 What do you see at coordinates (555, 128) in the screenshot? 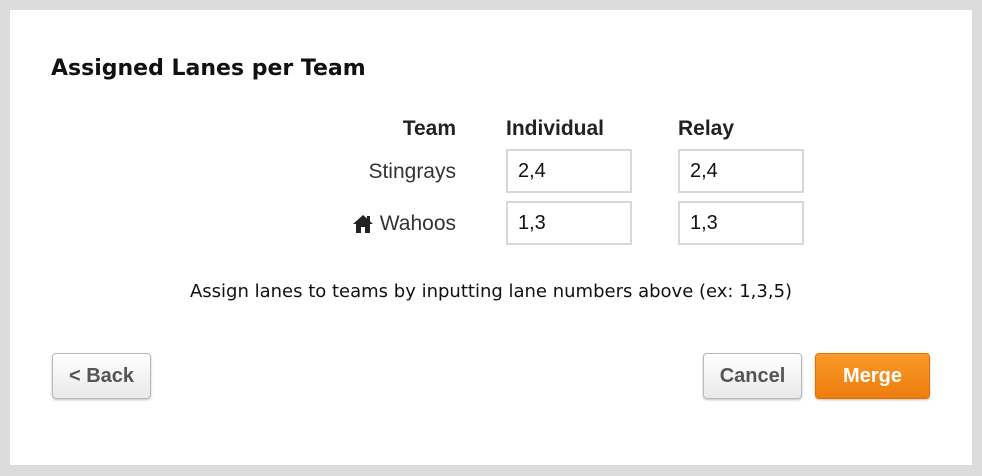
I see `column-header-individual: Individual` at bounding box center [555, 128].